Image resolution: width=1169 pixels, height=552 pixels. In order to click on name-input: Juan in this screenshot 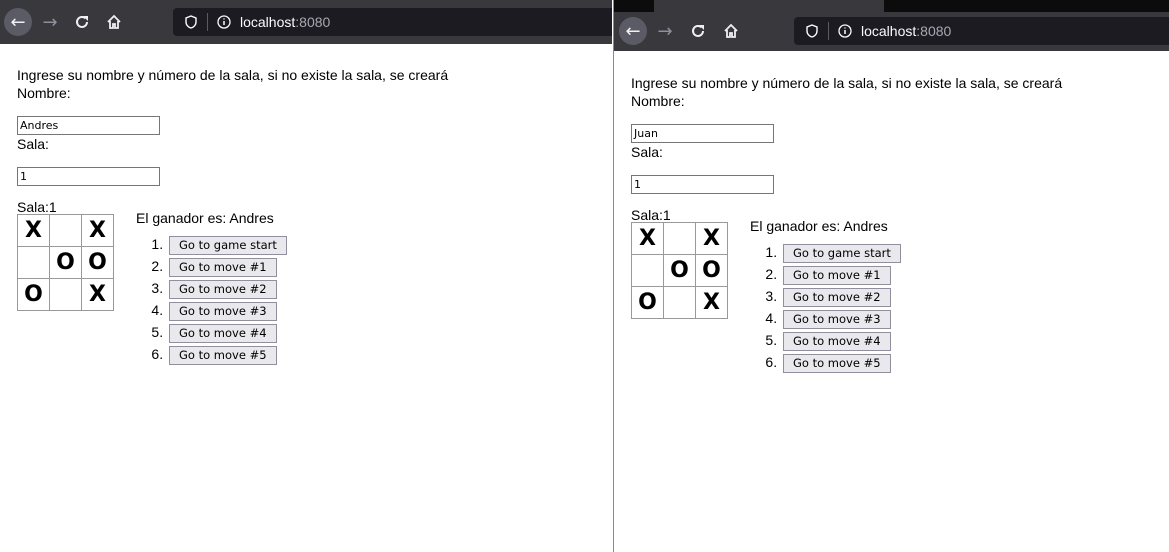, I will do `click(702, 133)`.